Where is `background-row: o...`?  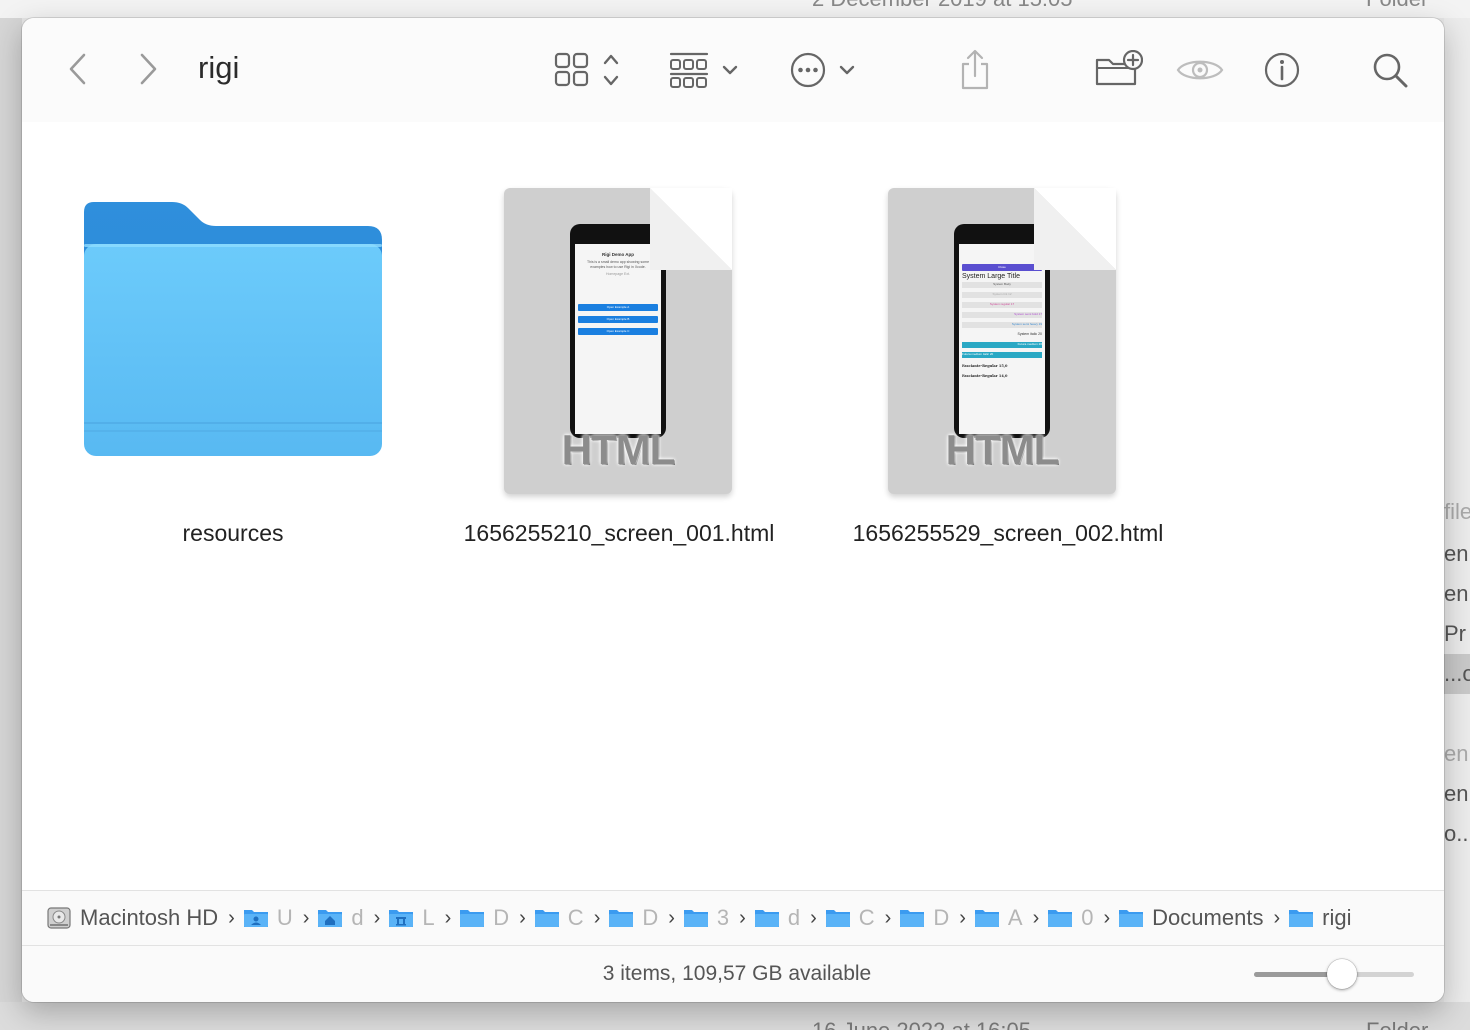 background-row: o... is located at coordinates (1457, 833).